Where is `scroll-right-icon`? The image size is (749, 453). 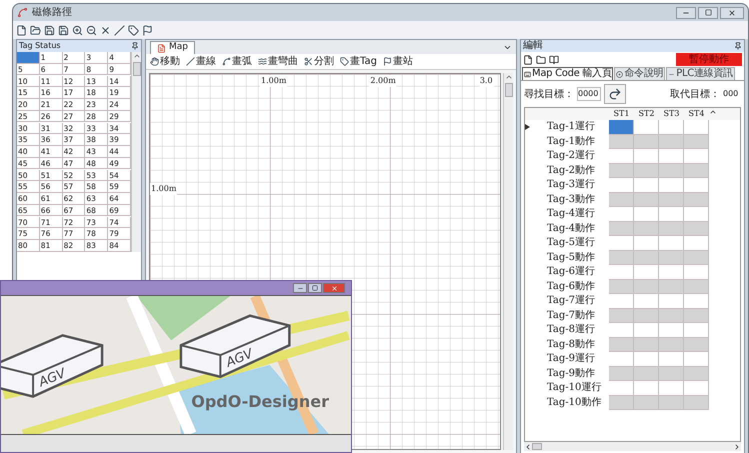
scroll-right-icon is located at coordinates (737, 446).